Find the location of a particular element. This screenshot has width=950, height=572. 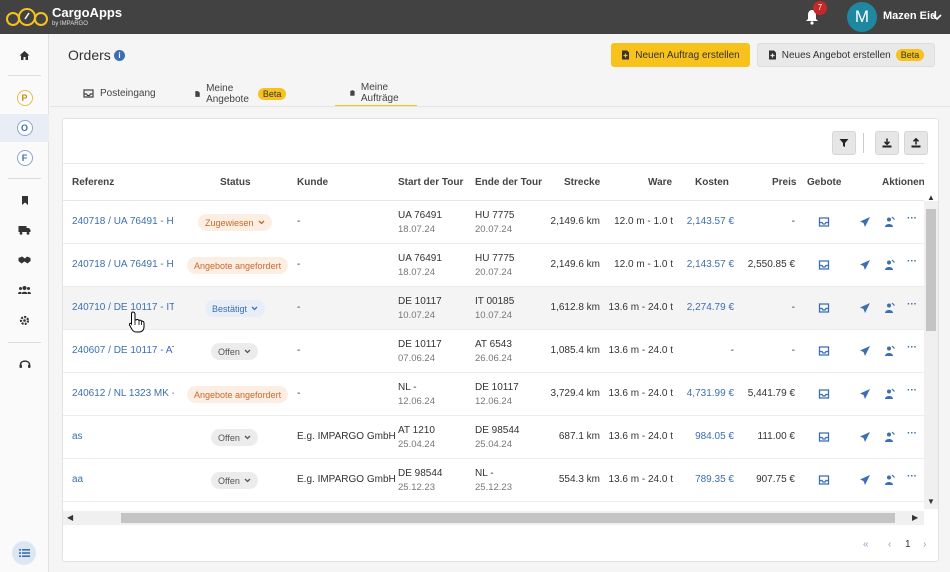

column-header-status: Status is located at coordinates (235, 182).